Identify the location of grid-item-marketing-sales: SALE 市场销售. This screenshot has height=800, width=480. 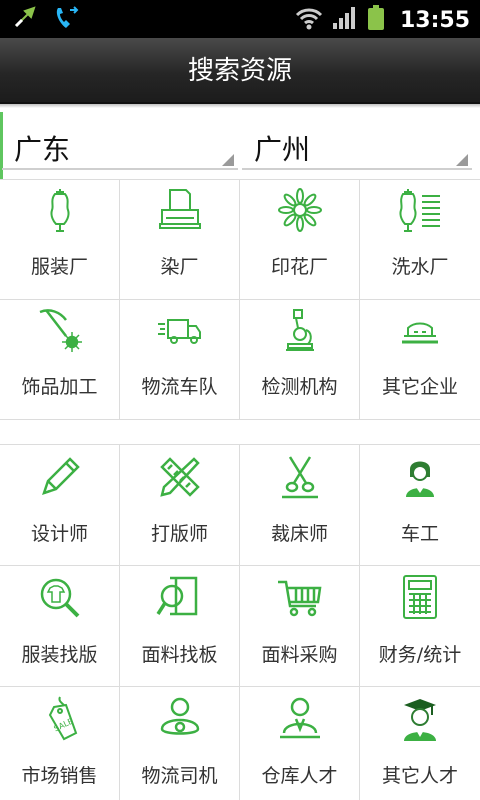
(60, 743).